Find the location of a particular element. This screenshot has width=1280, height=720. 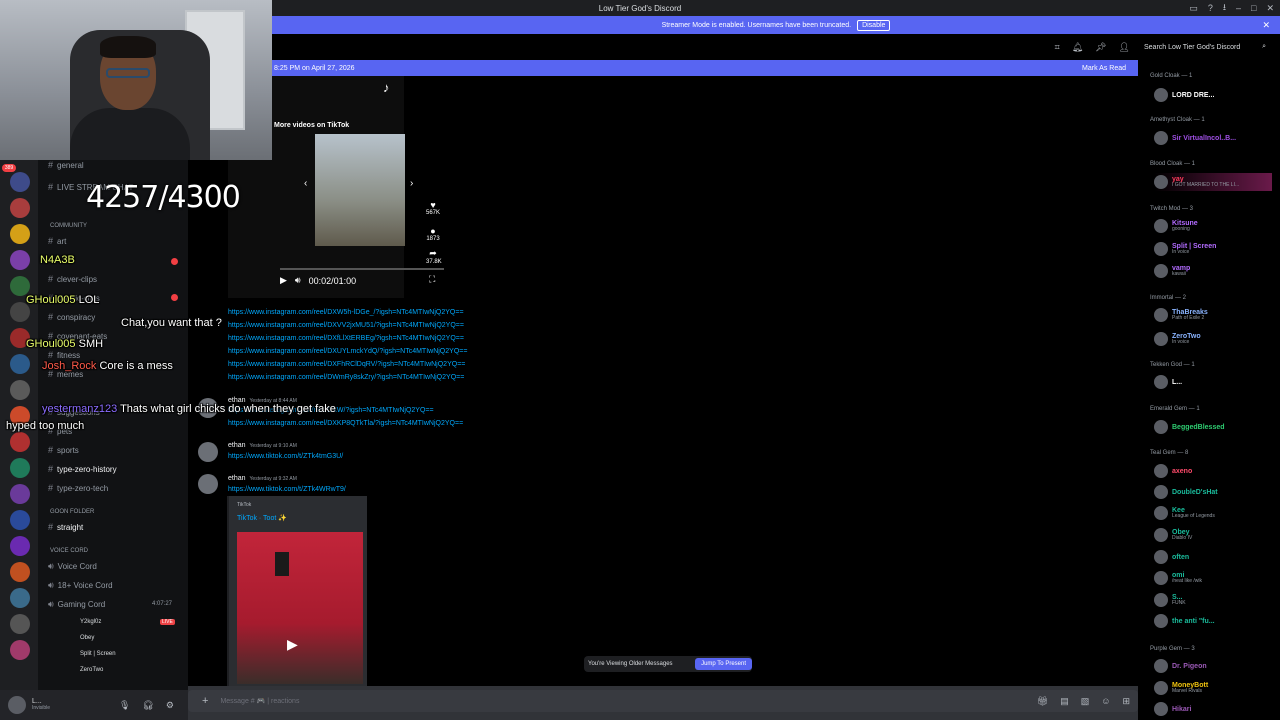

embed-title: TikTok · Toot ✨ is located at coordinates (262, 518).